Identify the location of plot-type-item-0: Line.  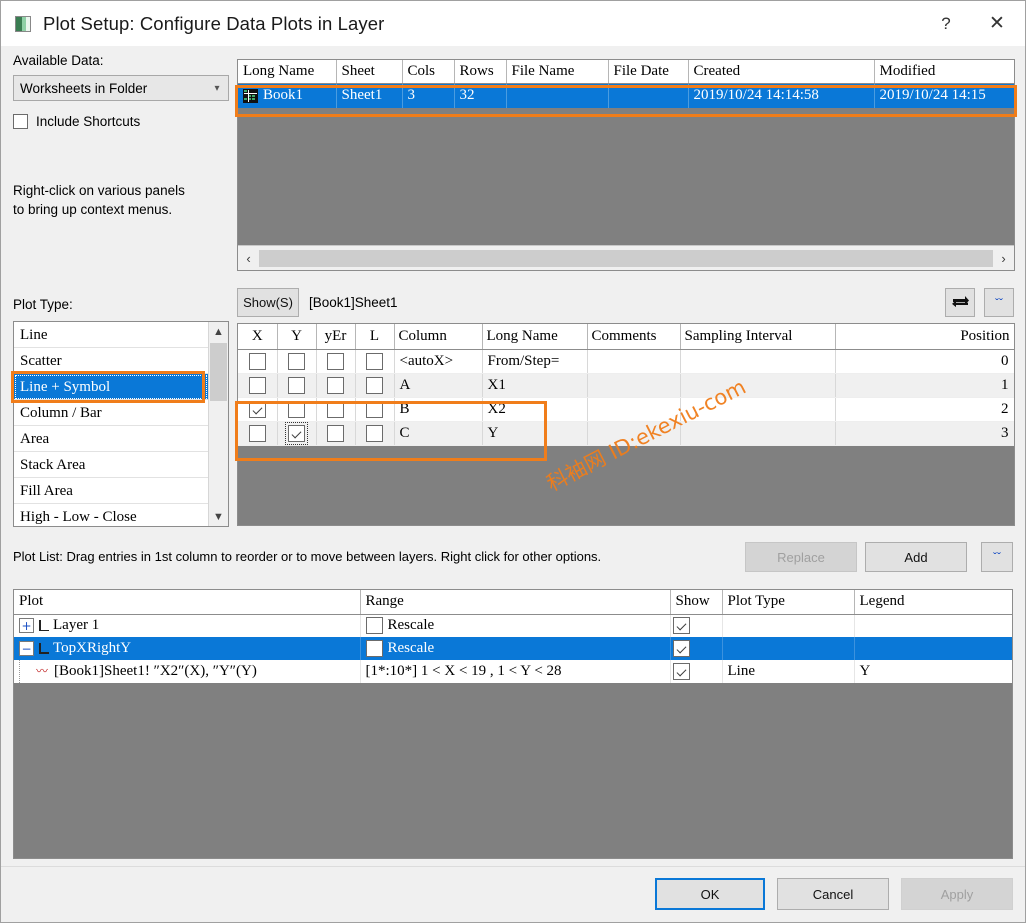
(111, 335).